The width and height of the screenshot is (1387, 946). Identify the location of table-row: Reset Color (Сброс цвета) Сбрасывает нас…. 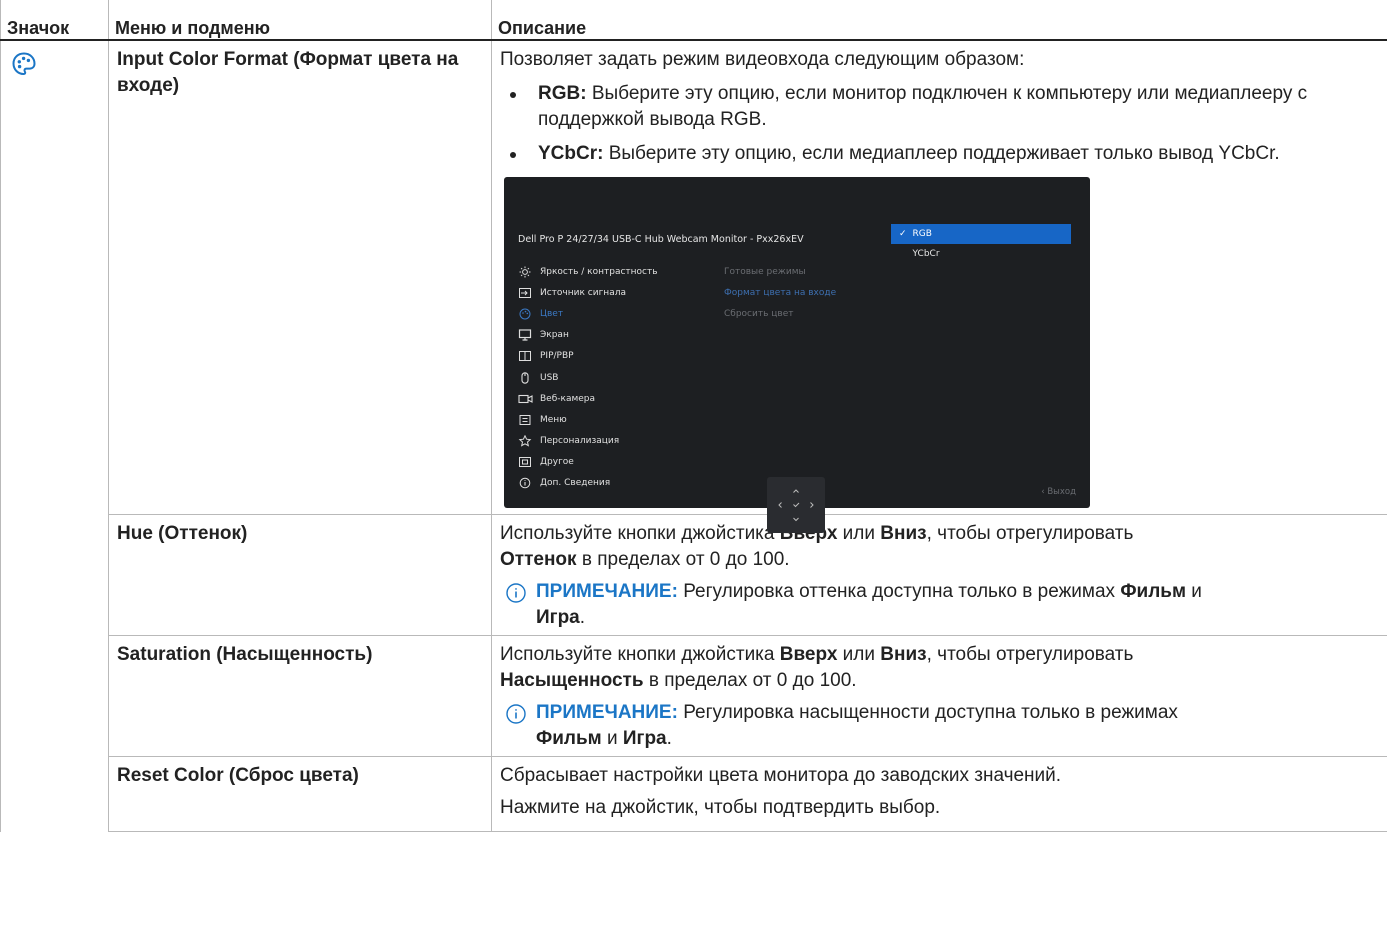
(694, 794).